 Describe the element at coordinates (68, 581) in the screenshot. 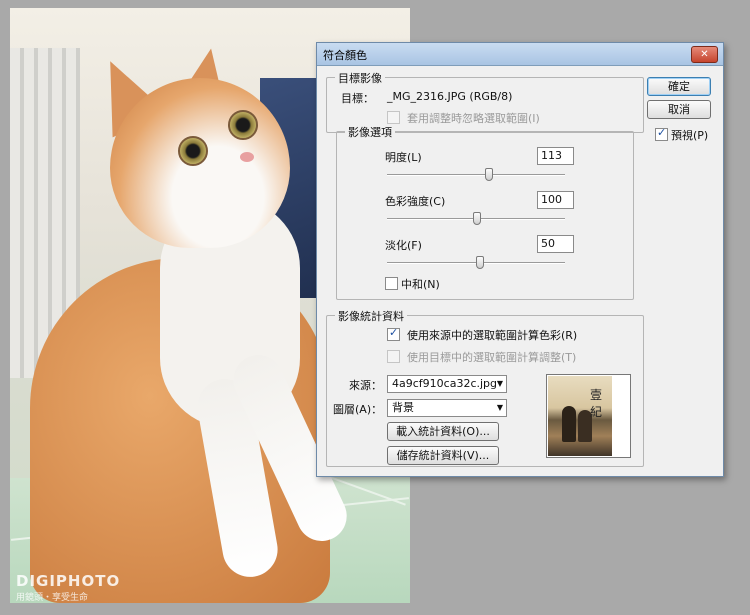

I see `watermark: DIGIPHOTO` at that location.